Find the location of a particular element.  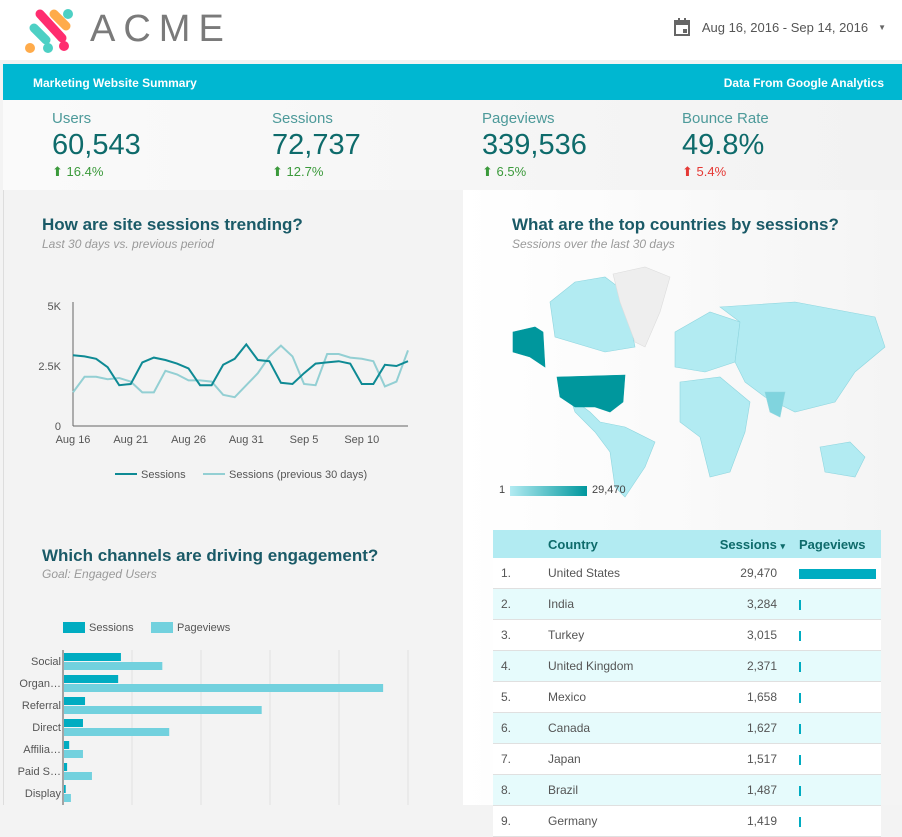

kpi-label: Sessions is located at coordinates (302, 118).